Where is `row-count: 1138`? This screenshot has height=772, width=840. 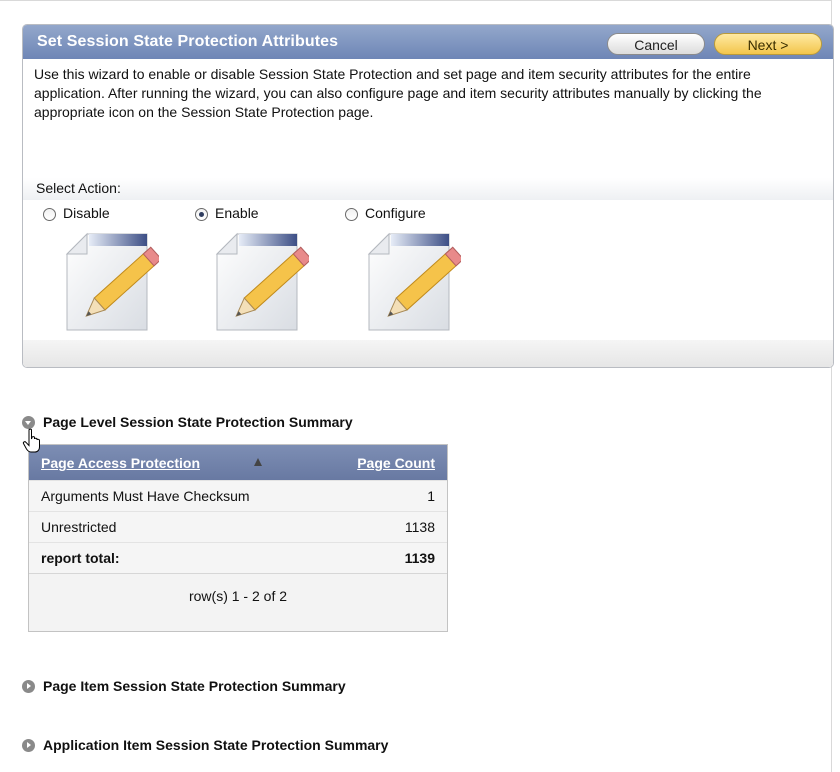 row-count: 1138 is located at coordinates (419, 527).